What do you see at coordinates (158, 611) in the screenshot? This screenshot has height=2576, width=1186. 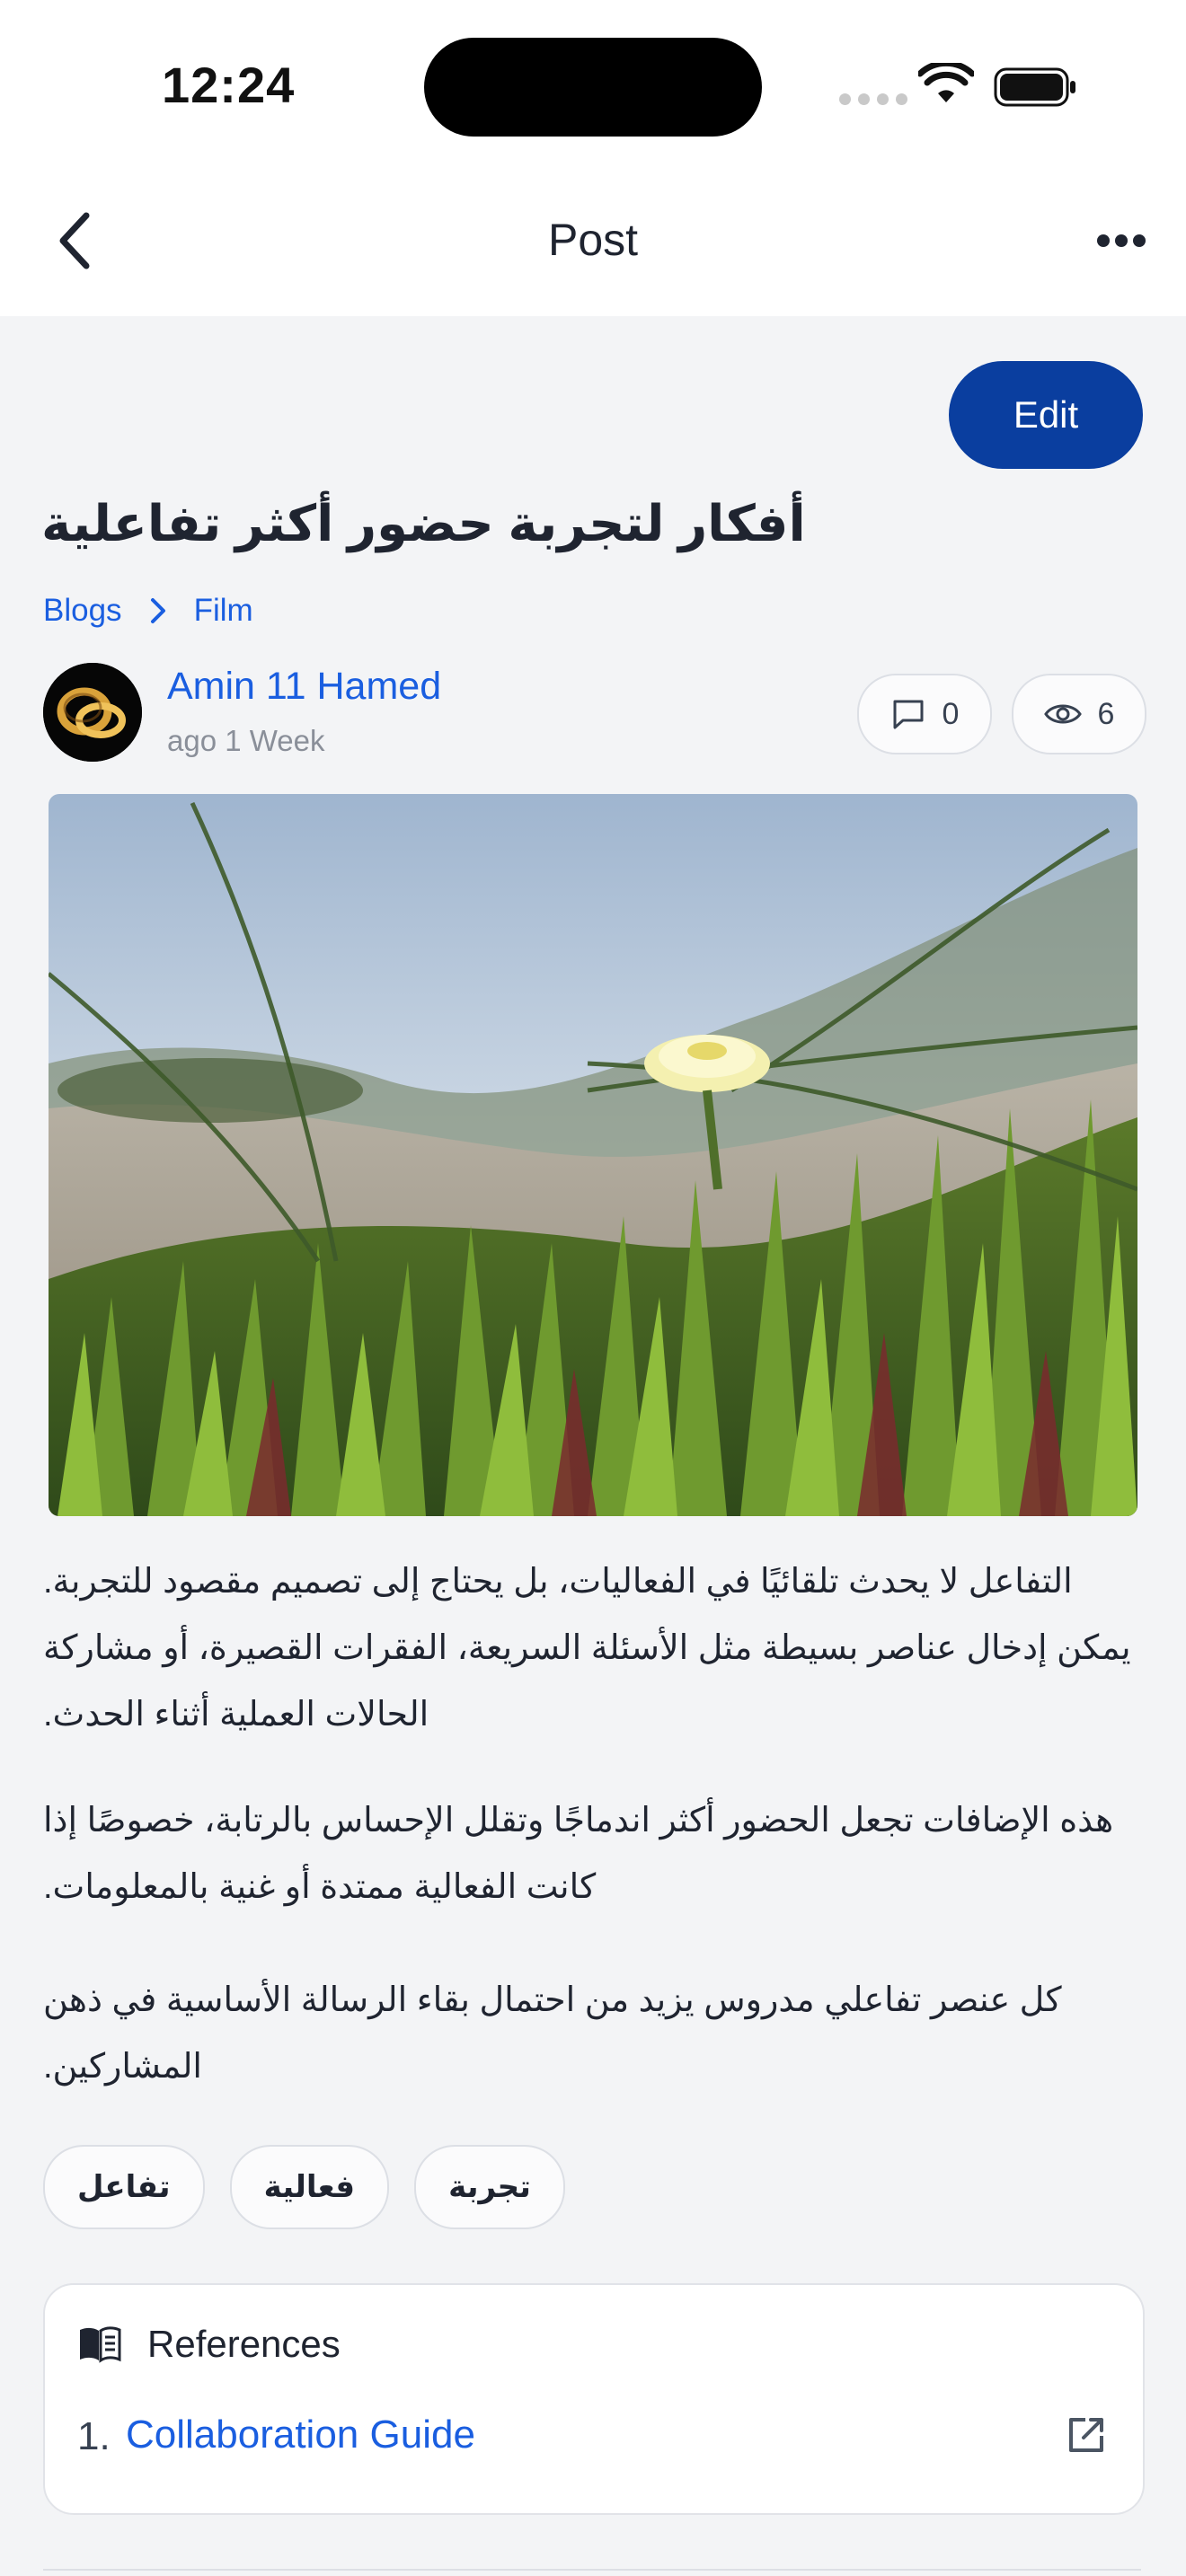 I see `chevron-right-icon` at bounding box center [158, 611].